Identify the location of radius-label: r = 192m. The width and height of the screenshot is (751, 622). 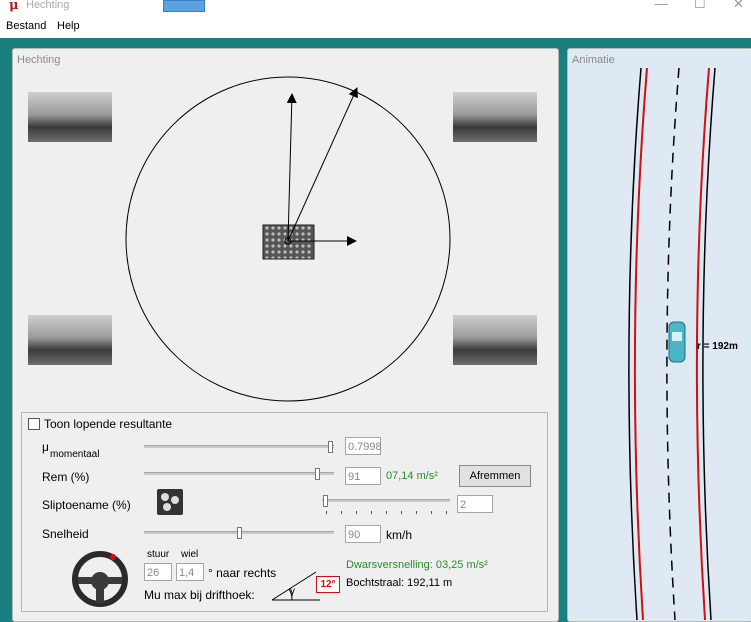
(717, 346).